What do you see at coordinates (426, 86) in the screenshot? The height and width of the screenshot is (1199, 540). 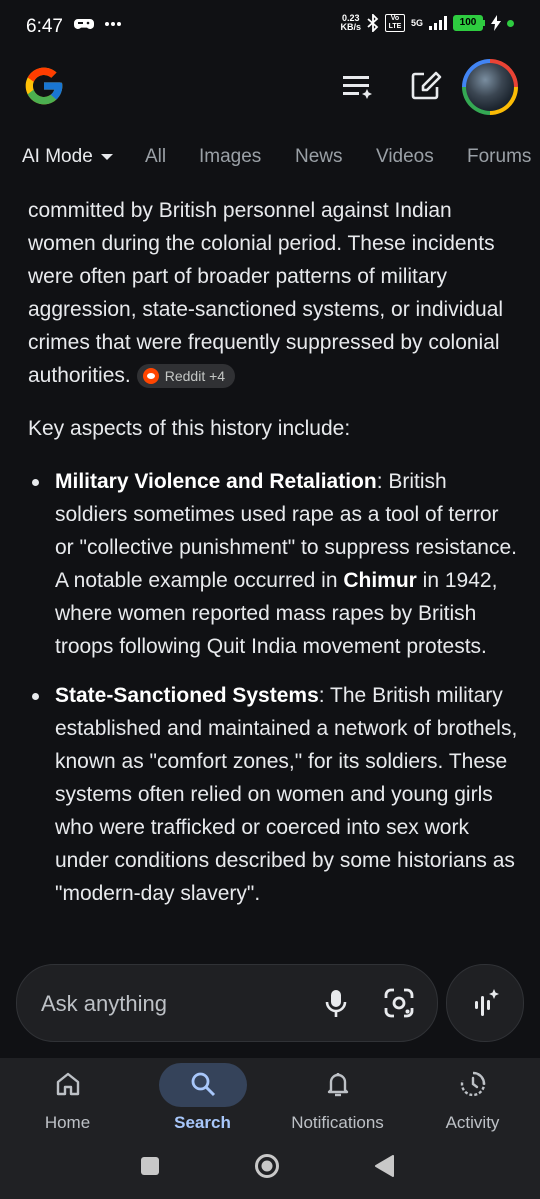 I see `edit-icon` at bounding box center [426, 86].